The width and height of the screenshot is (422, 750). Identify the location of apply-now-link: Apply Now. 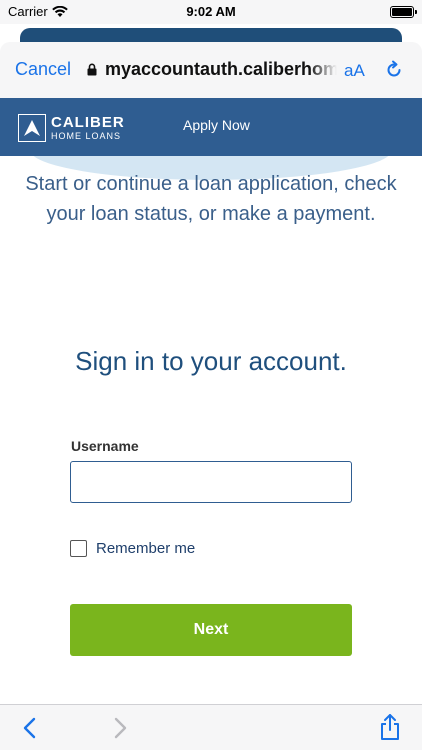
(216, 125).